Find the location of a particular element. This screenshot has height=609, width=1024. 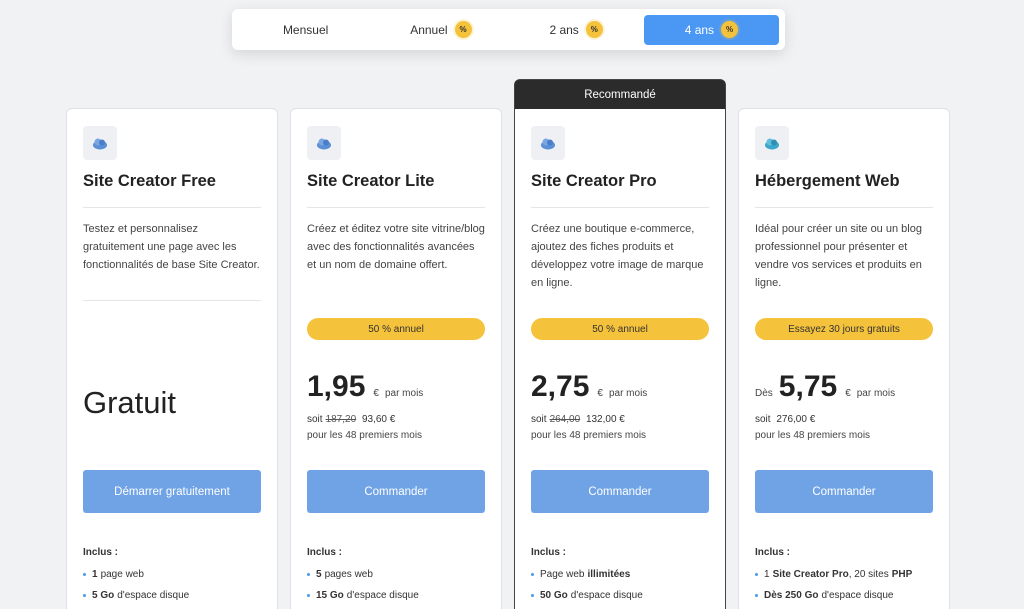

plan-price: 2,75 is located at coordinates (560, 386).